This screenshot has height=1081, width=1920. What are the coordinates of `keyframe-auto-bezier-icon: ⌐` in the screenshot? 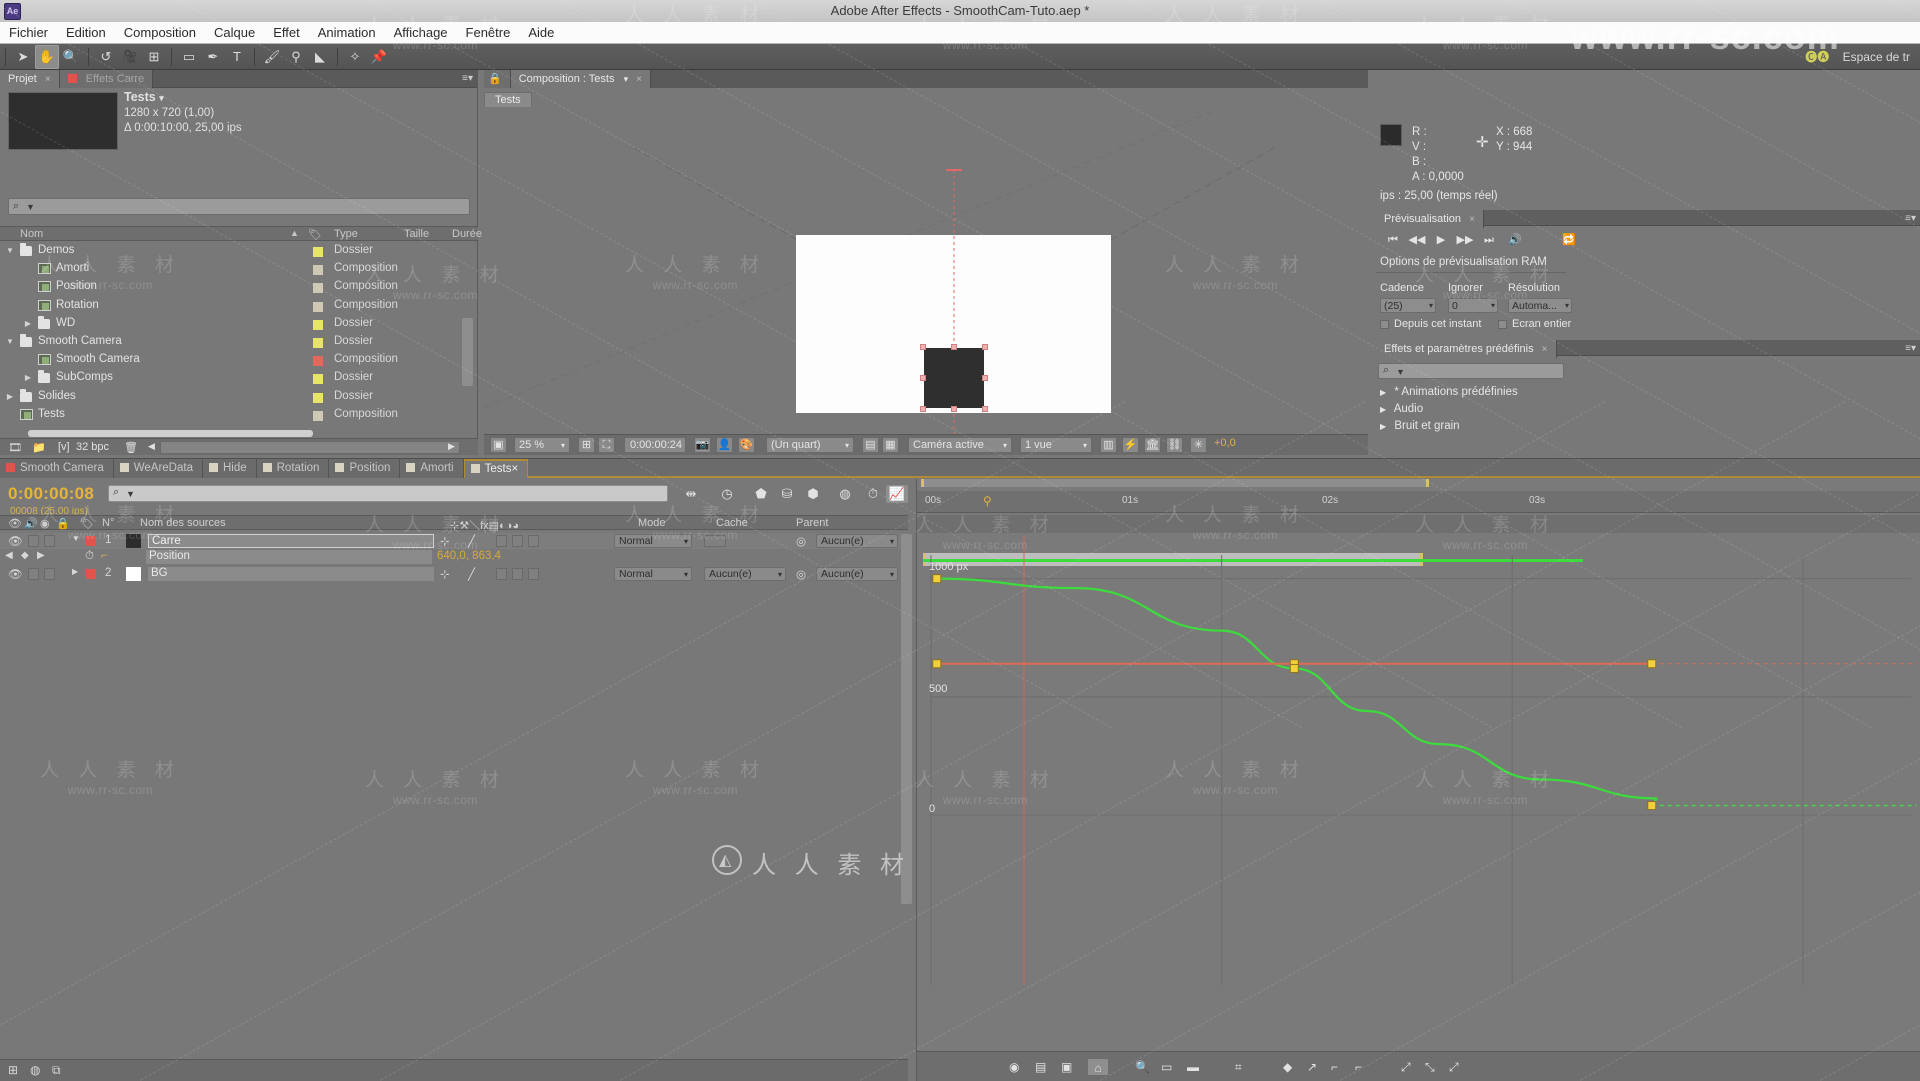 It's located at (1334, 1067).